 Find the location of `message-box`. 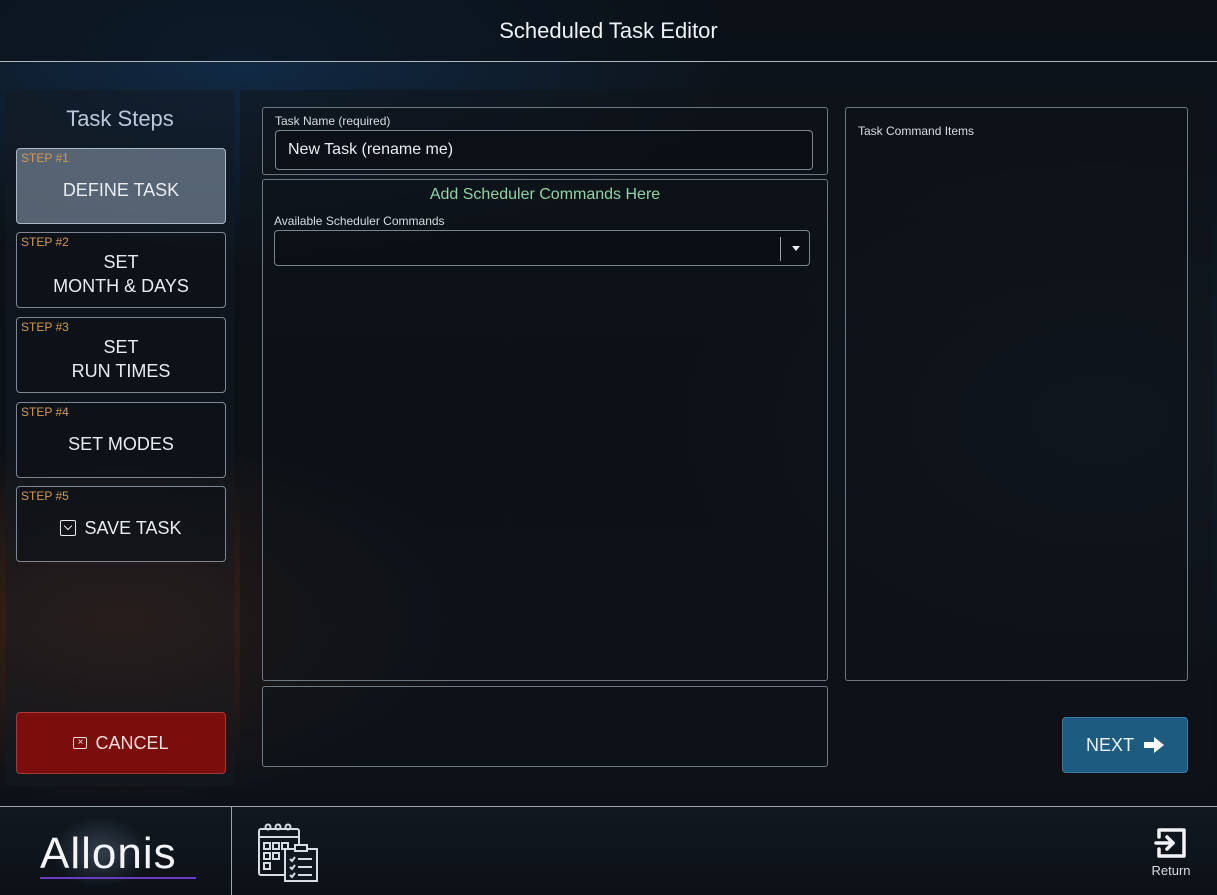

message-box is located at coordinates (545, 726).